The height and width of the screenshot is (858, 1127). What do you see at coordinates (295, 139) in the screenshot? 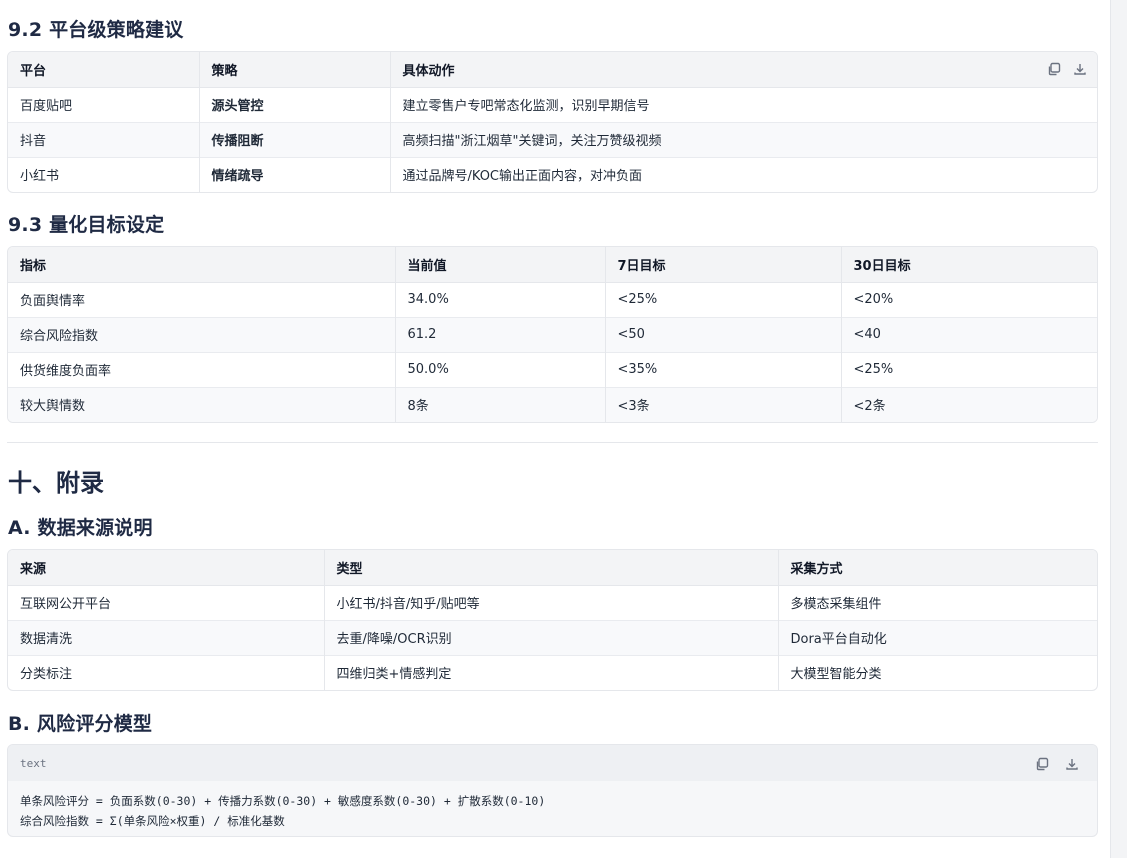
I see `table-cell: 传播阻断` at bounding box center [295, 139].